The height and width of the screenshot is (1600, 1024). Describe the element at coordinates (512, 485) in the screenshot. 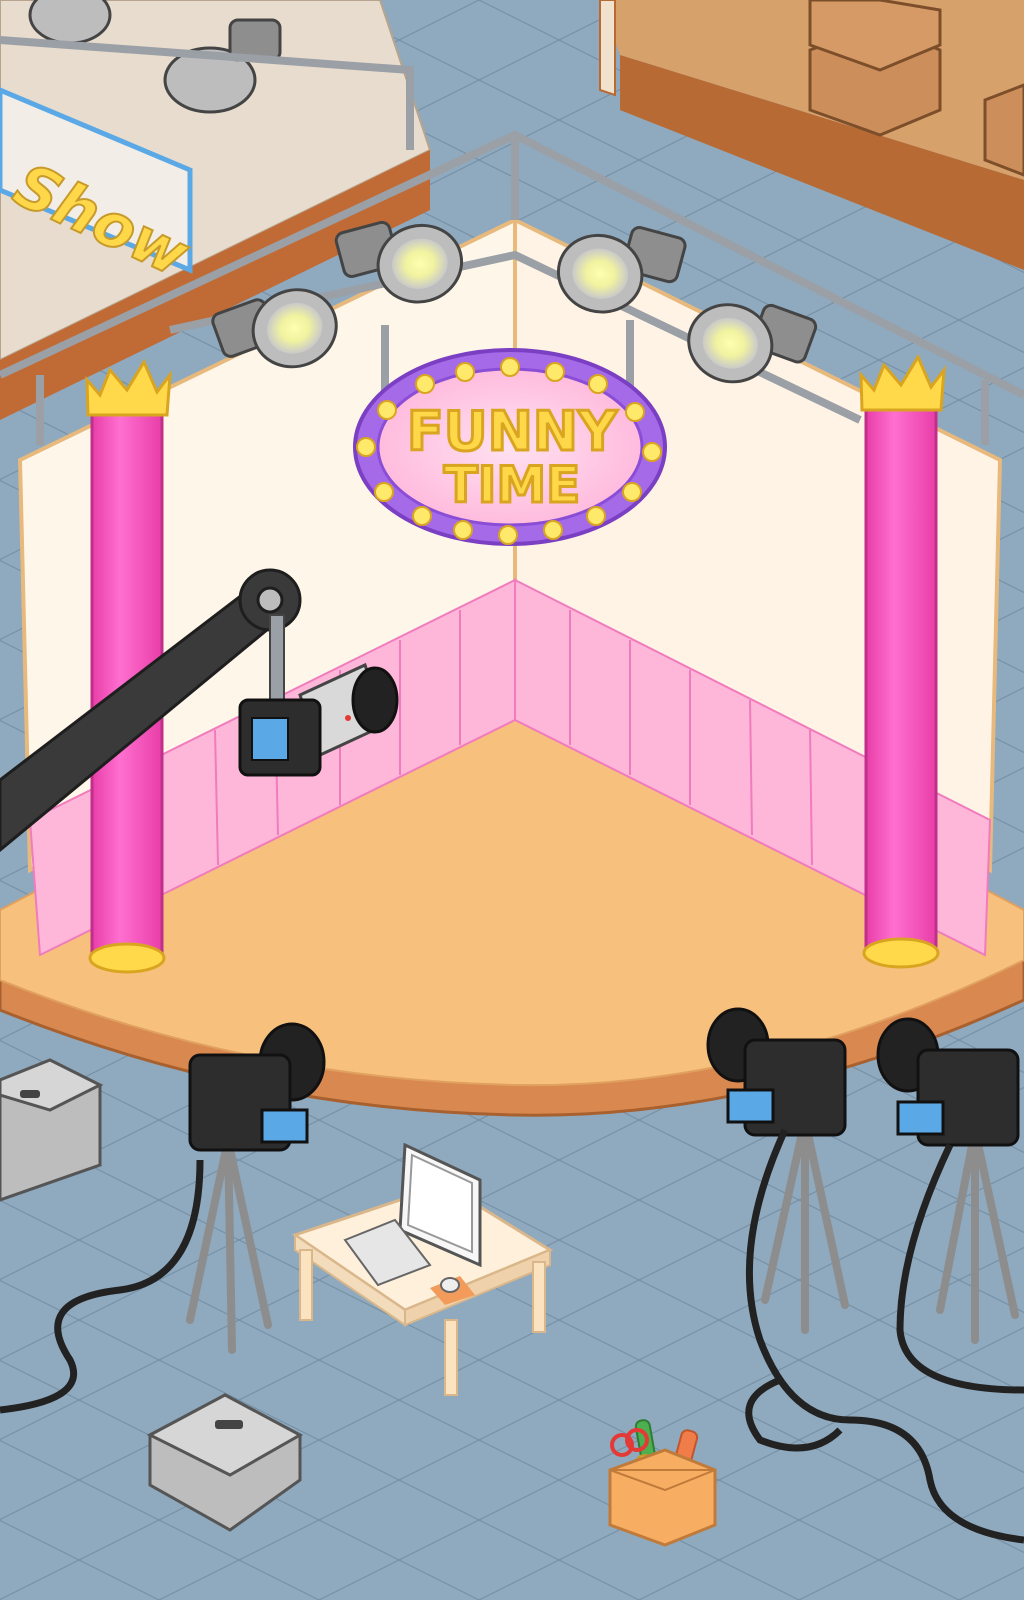

I see `sign-line-2: TIME` at that location.